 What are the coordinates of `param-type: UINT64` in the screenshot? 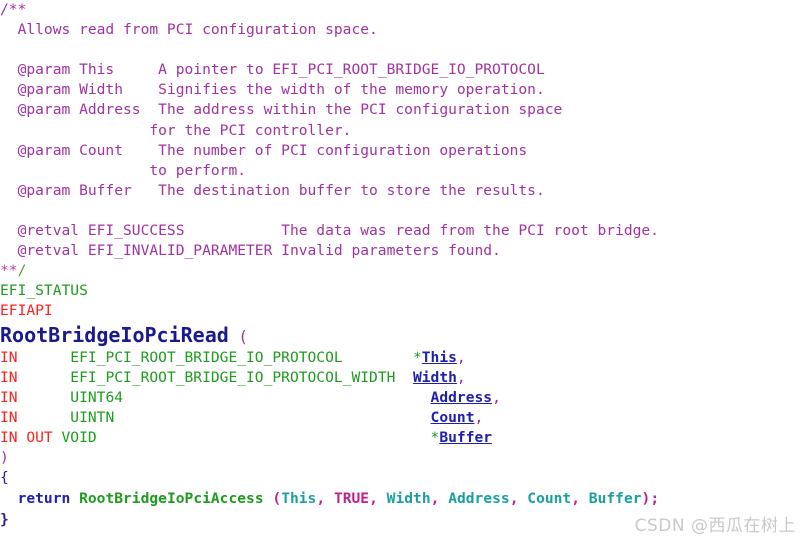 It's located at (97, 397).